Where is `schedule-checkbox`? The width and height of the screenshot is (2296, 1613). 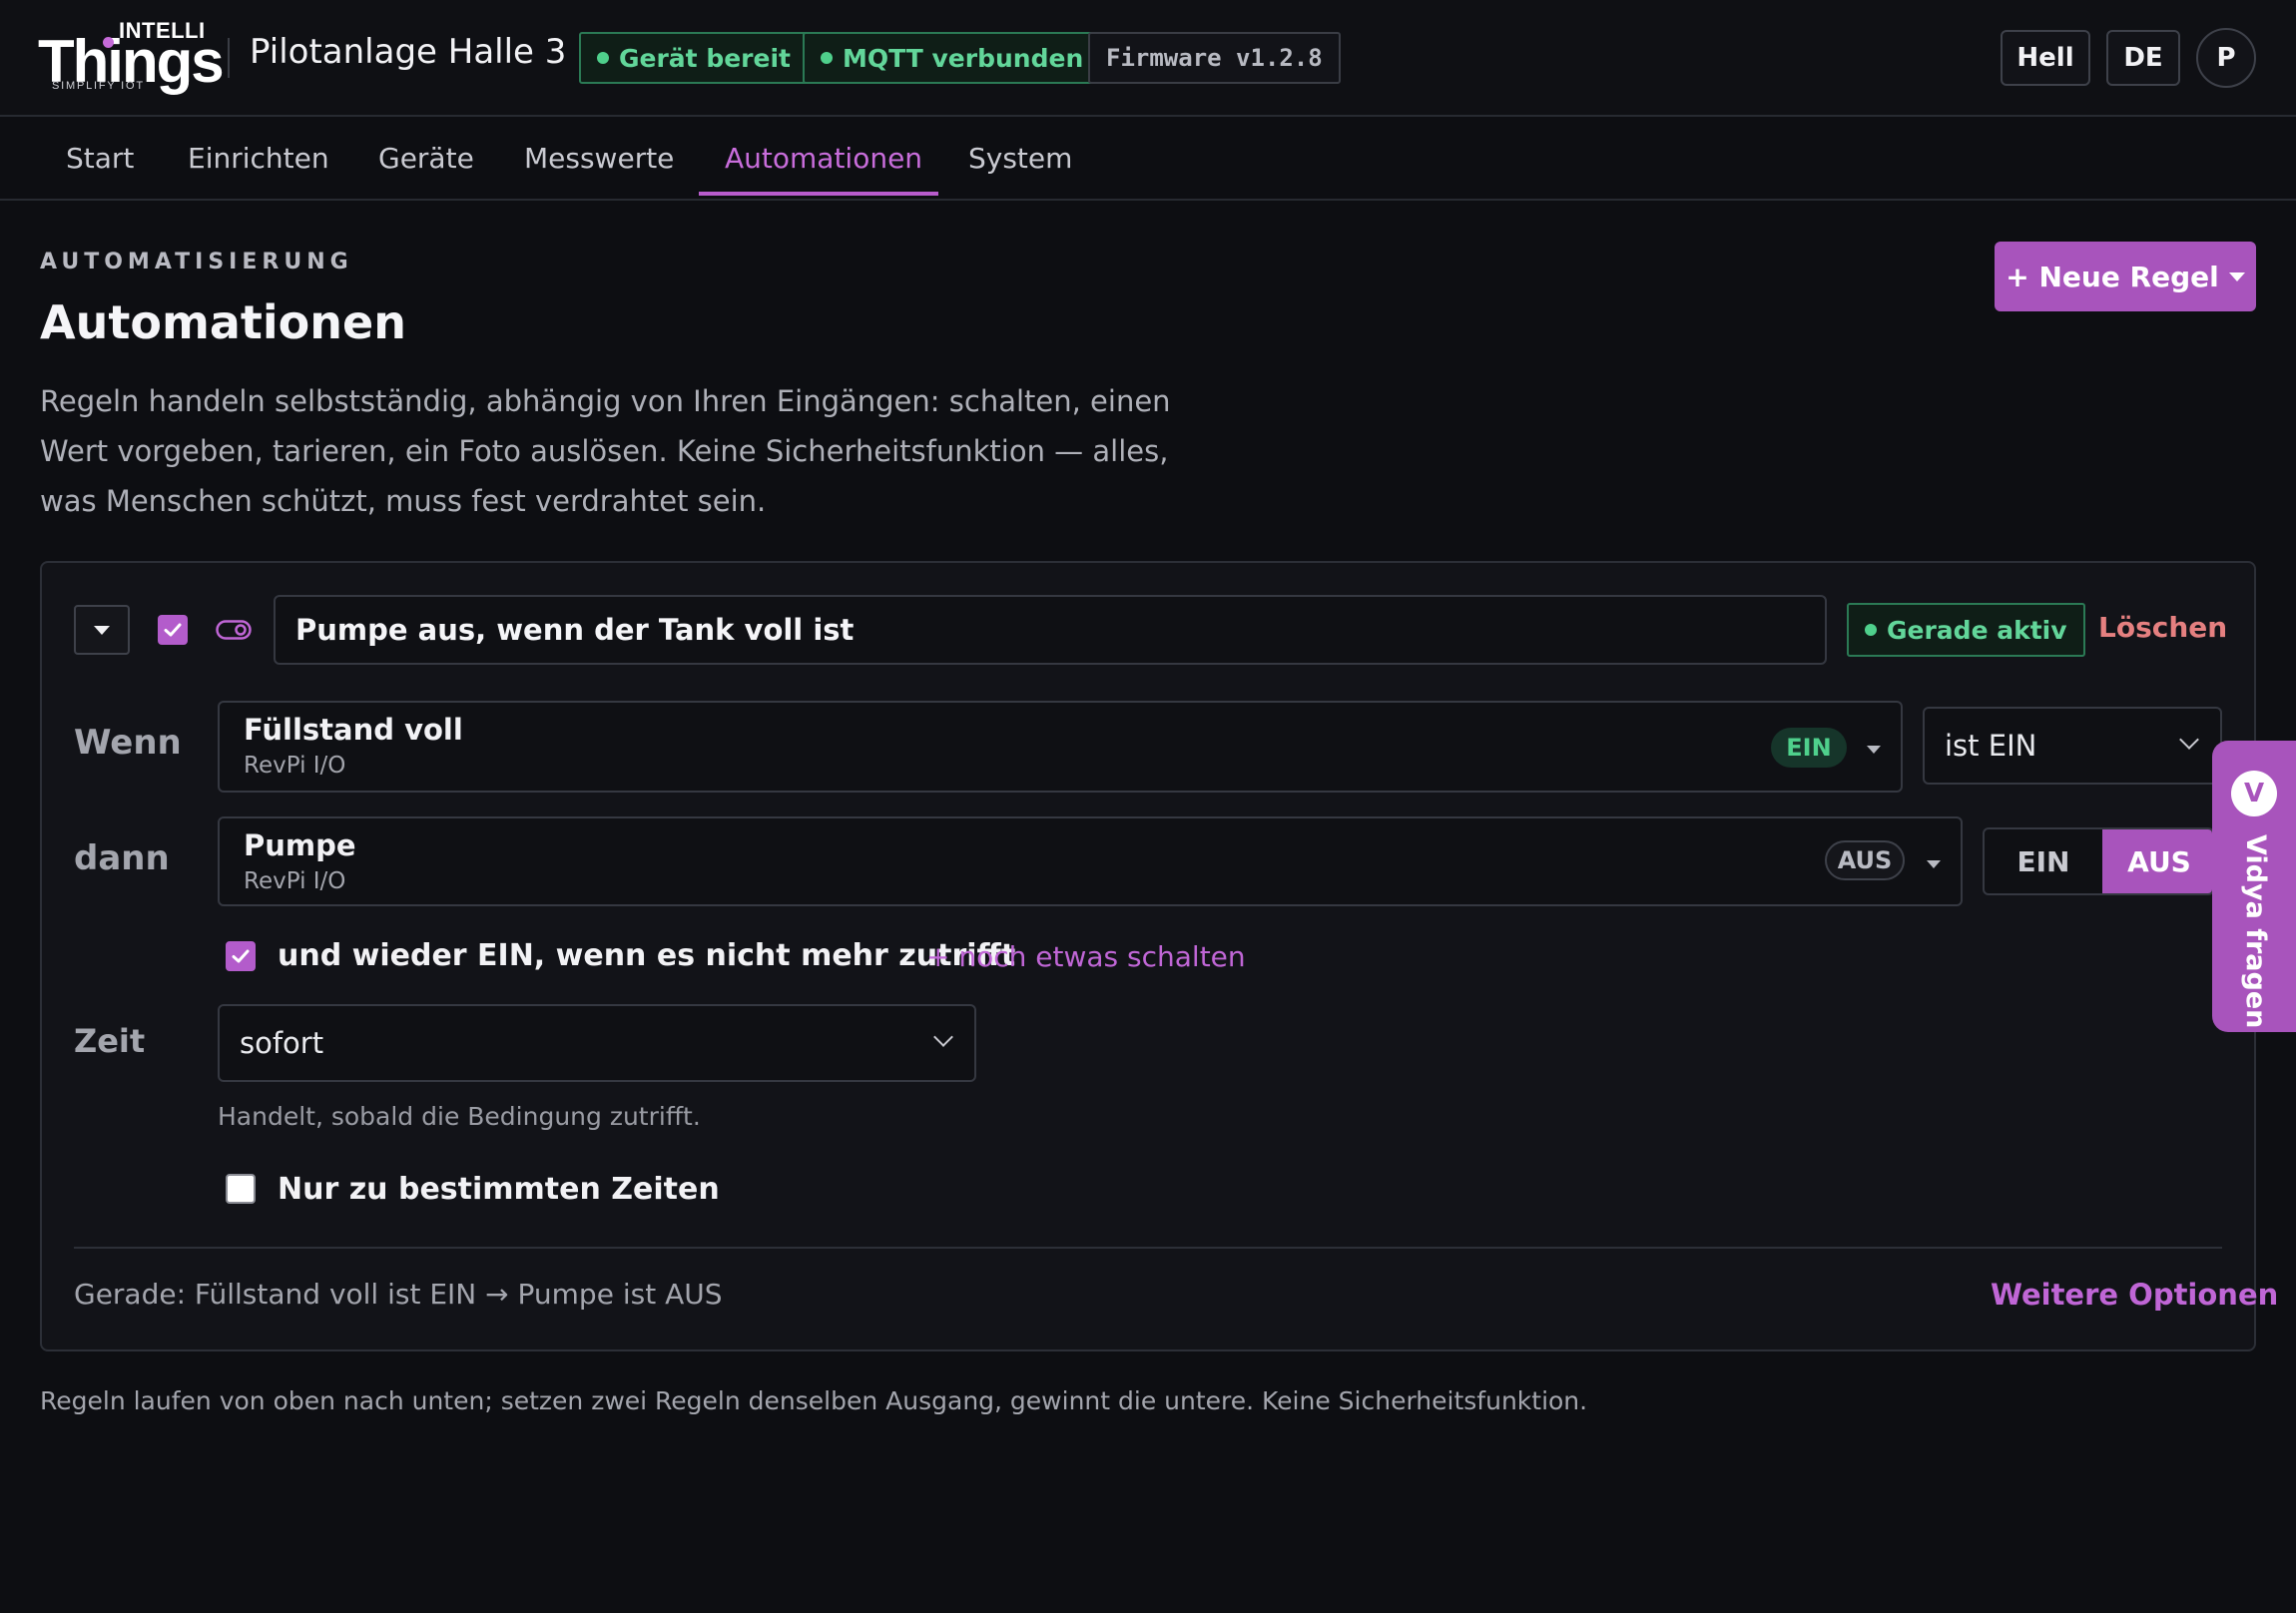
schedule-checkbox is located at coordinates (241, 1189).